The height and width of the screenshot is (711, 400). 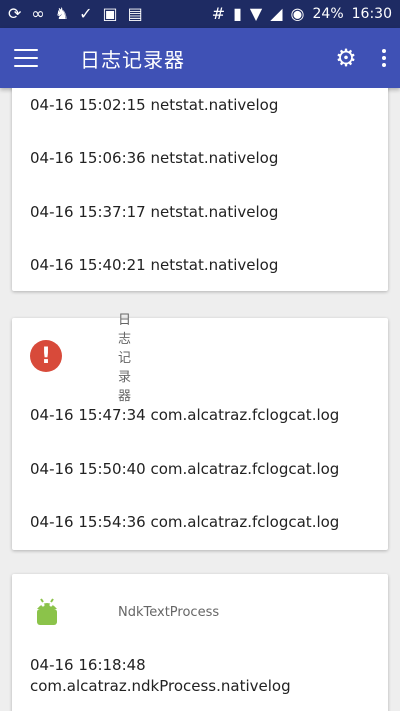 I want to click on hamburger-icon, so click(x=26, y=58).